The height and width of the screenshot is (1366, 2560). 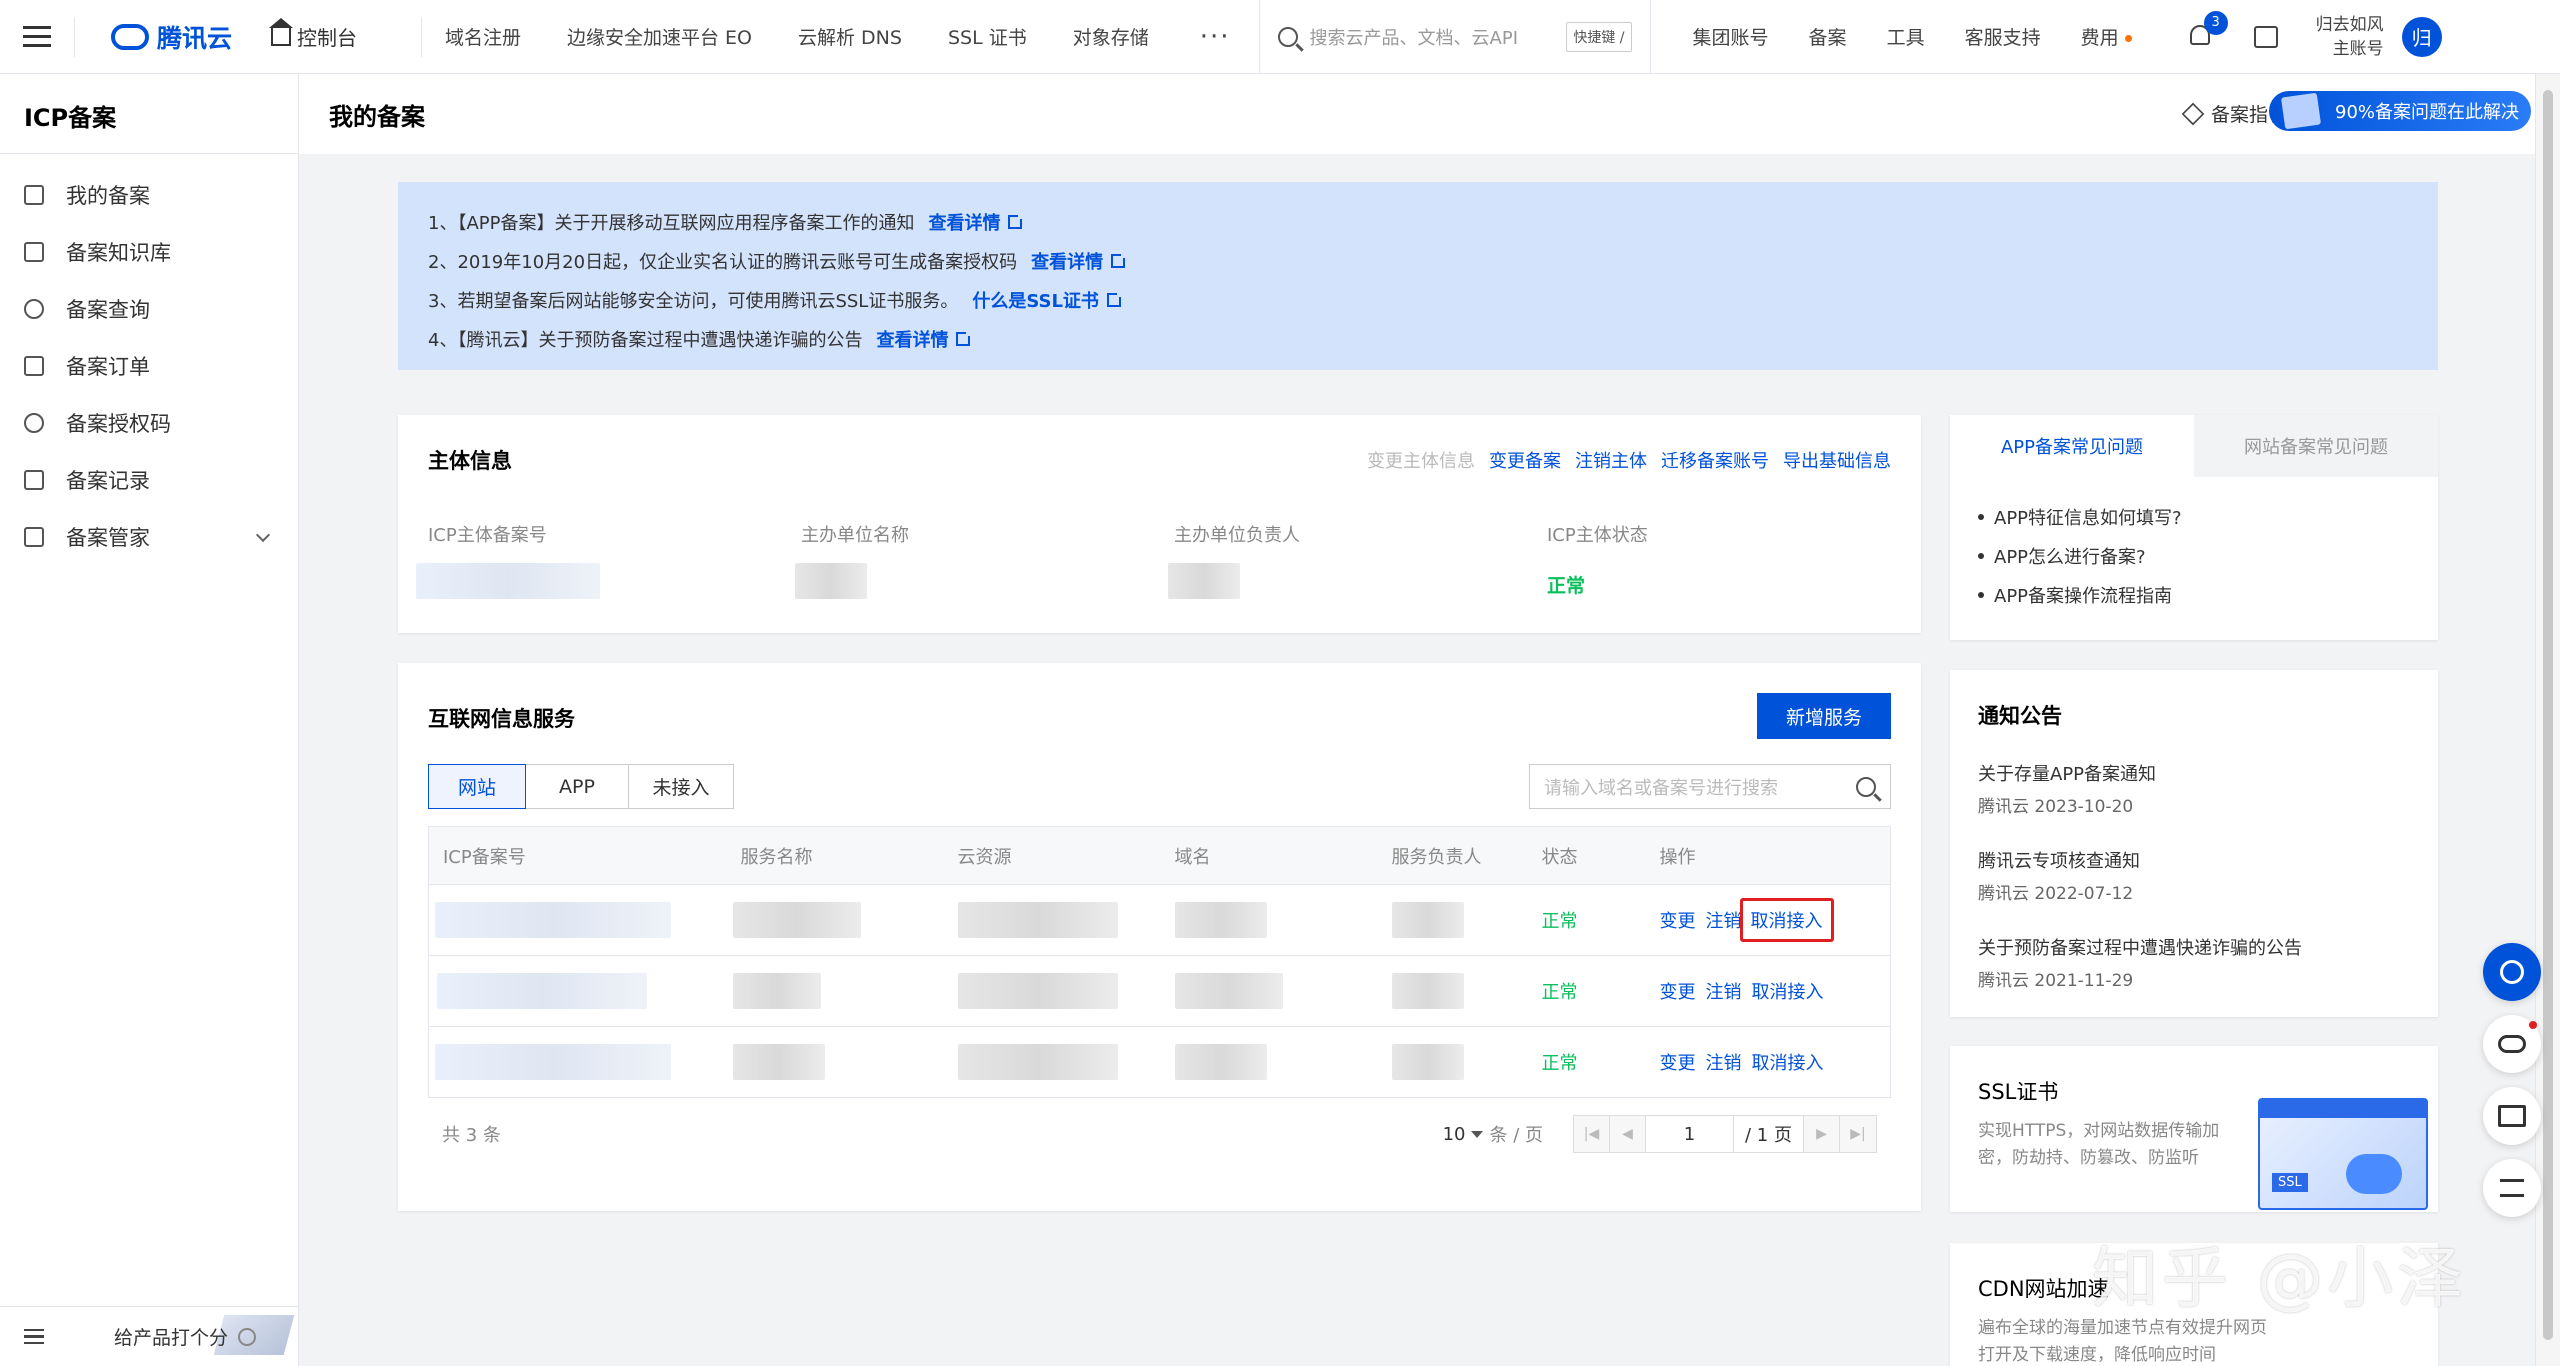 I want to click on customer-service-button, so click(x=2512, y=972).